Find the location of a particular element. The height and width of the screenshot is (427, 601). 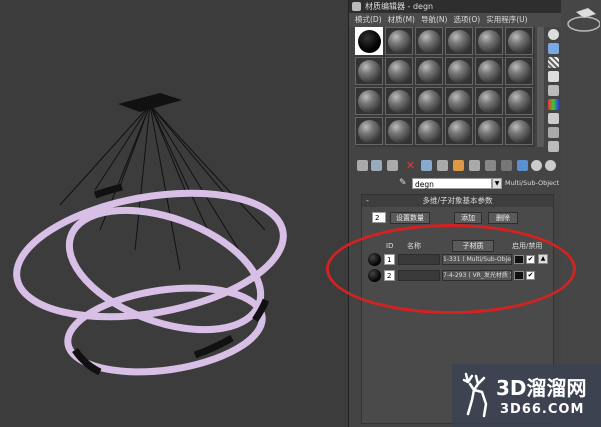

video-color-check-icon is located at coordinates (553, 90).